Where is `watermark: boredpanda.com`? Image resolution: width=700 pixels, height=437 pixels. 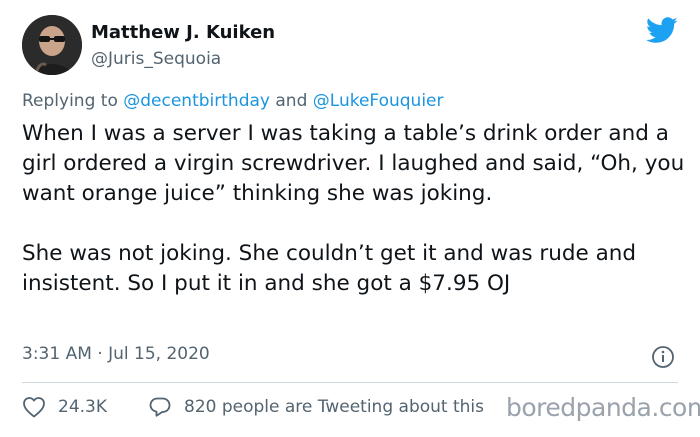 watermark: boredpanda.com is located at coordinates (603, 407).